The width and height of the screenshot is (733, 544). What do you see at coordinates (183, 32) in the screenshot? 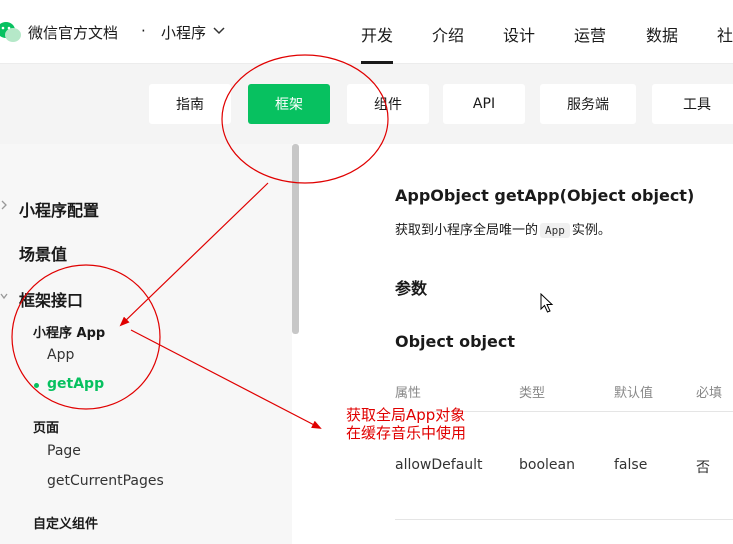
I see `product-switcher: 小程序` at bounding box center [183, 32].